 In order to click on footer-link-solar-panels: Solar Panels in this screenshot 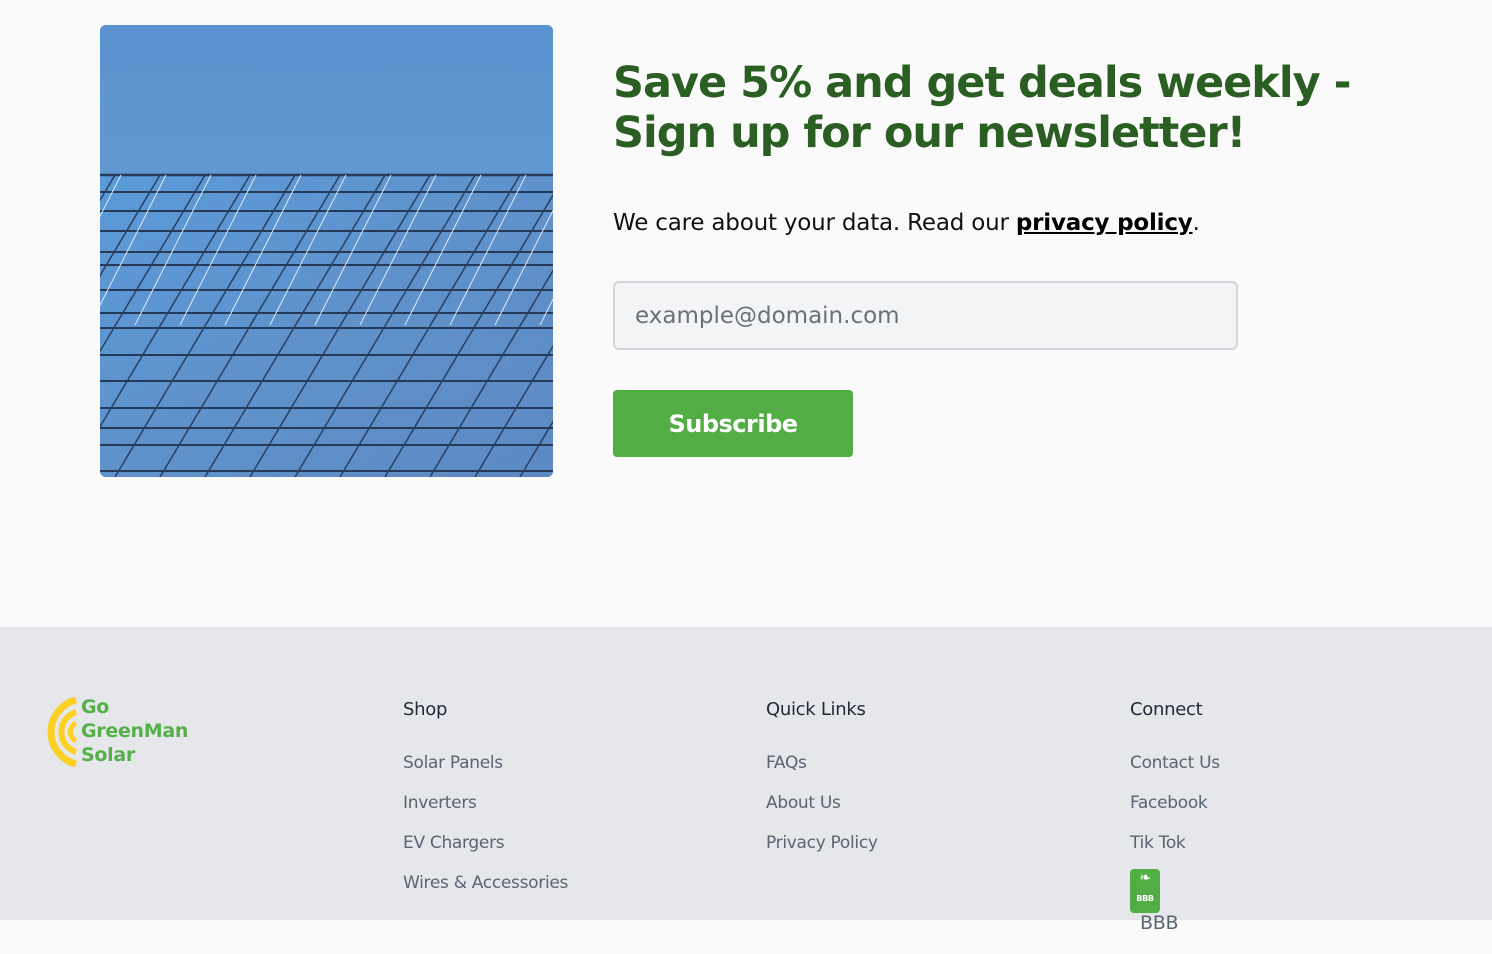, I will do `click(485, 763)`.